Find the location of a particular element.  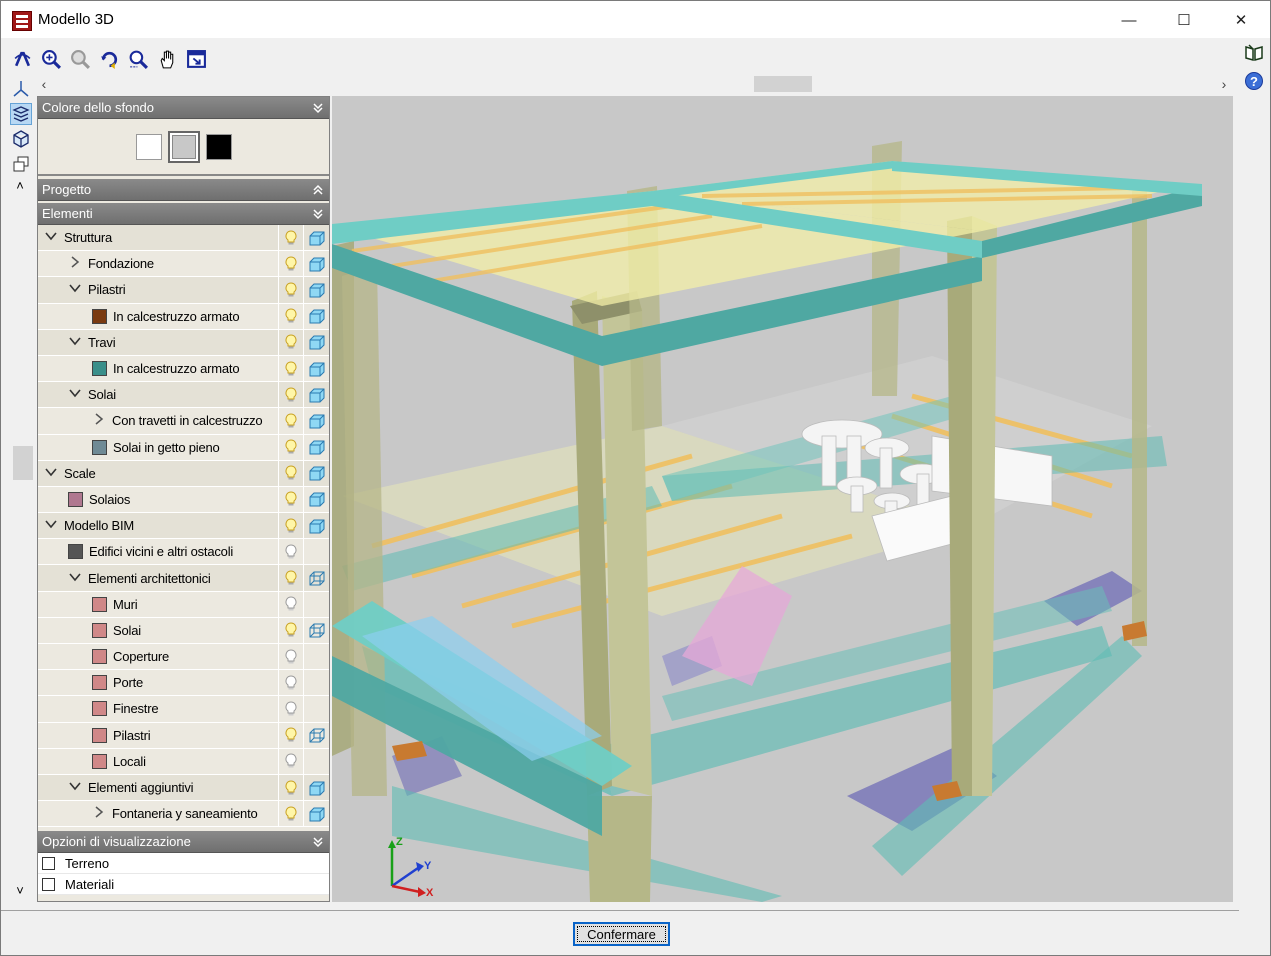

background-color-header: Colore dello sfondo is located at coordinates (183, 108).